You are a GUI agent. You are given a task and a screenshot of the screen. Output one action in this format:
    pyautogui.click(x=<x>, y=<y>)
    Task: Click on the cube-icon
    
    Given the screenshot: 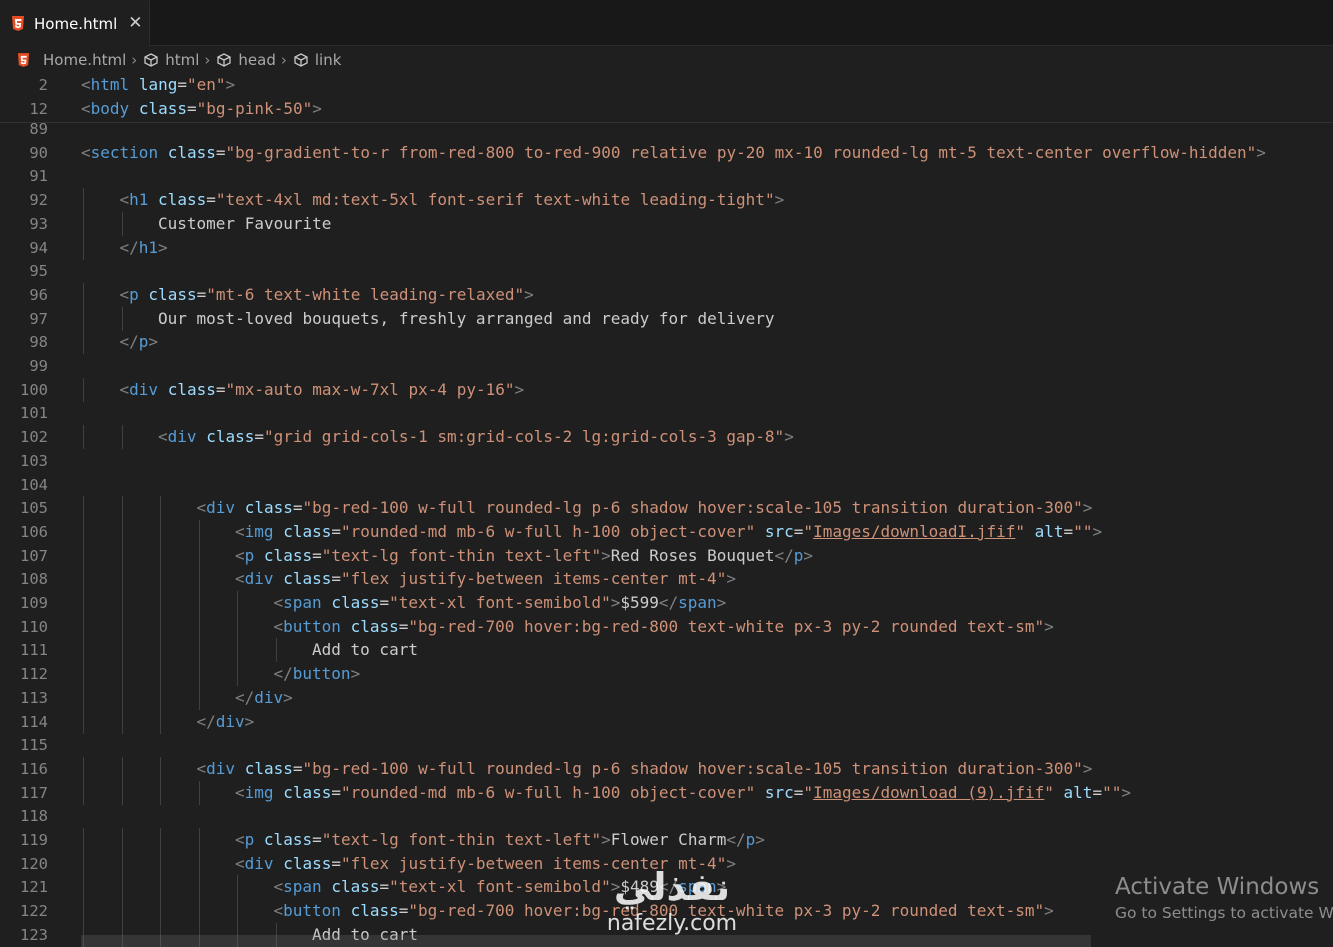 What is the action you would take?
    pyautogui.click(x=151, y=60)
    